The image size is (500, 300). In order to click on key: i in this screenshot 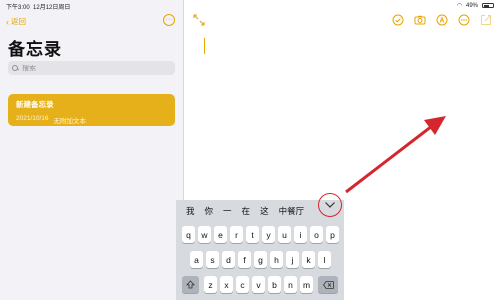, I will do `click(300, 234)`.